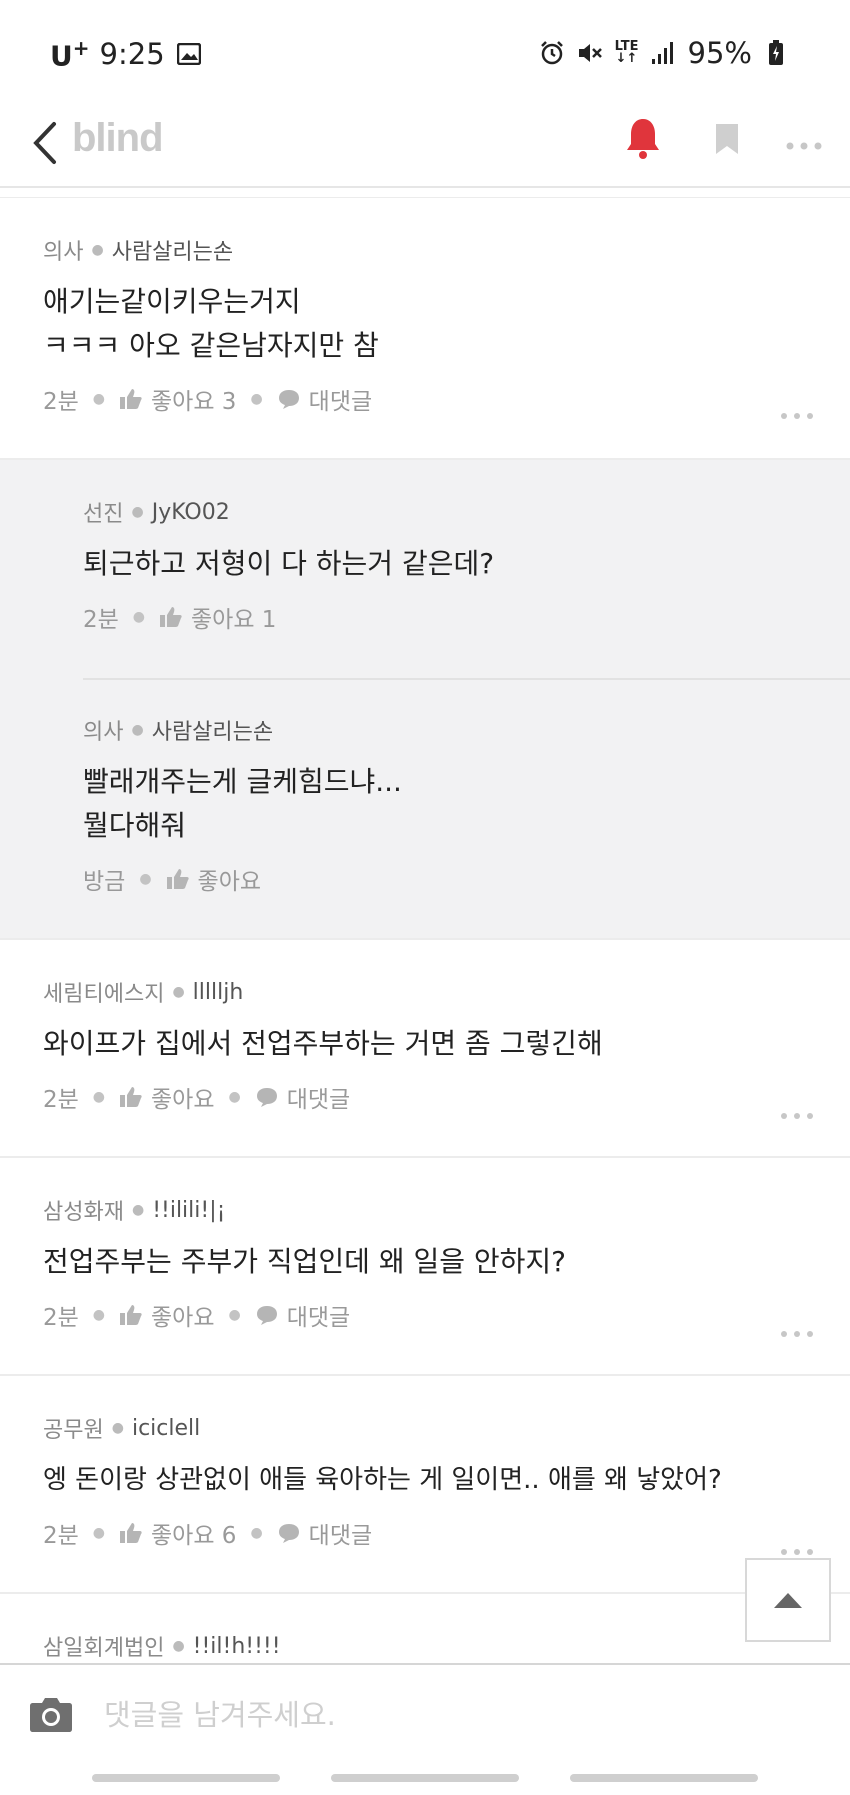 The height and width of the screenshot is (1795, 850). What do you see at coordinates (552, 53) in the screenshot?
I see `alarm-icon` at bounding box center [552, 53].